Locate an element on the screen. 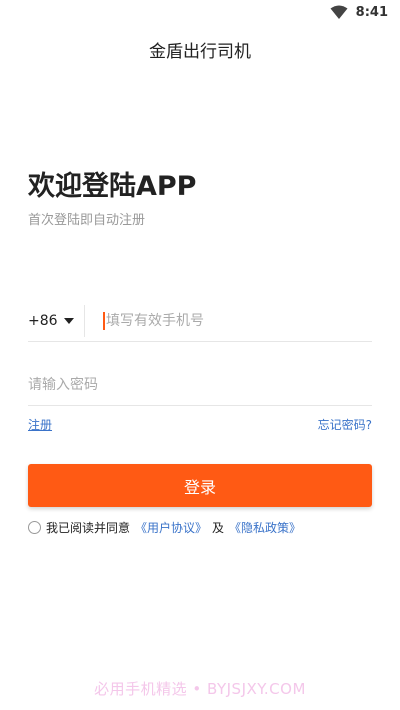 The height and width of the screenshot is (710, 400). register-link: 注册 is located at coordinates (40, 424).